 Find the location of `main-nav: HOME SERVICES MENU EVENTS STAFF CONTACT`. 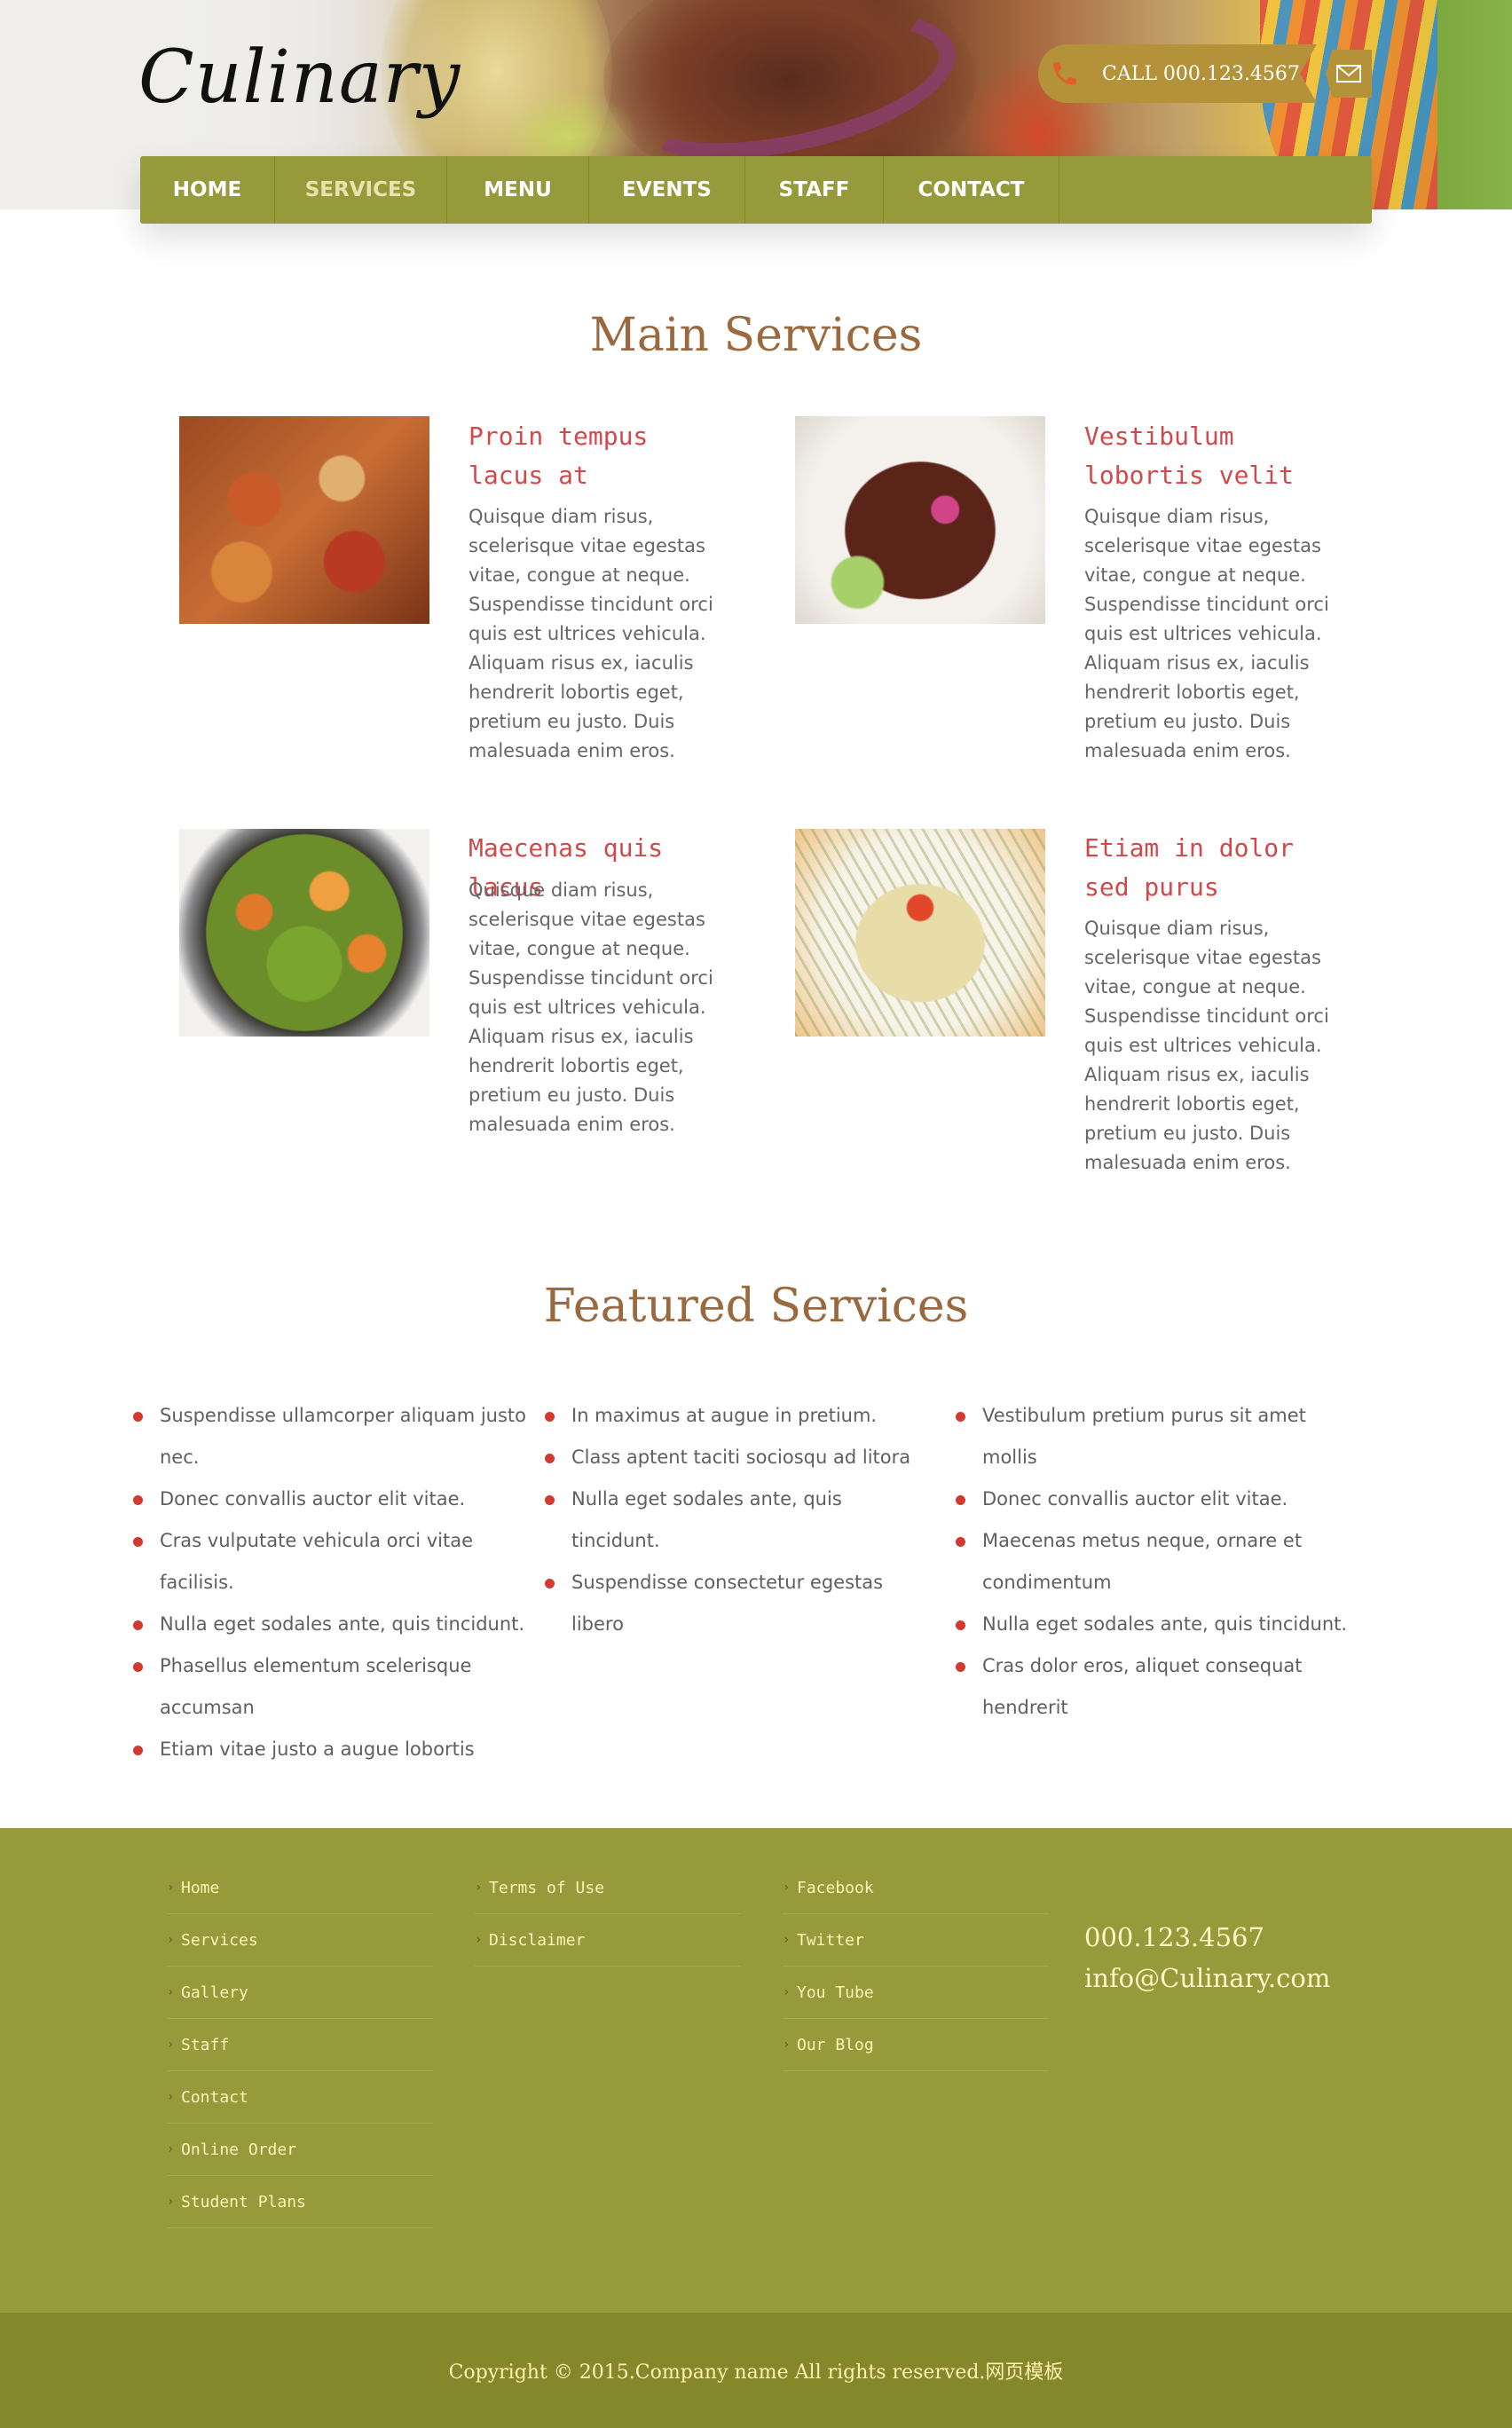

main-nav: HOME SERVICES MENU EVENTS STAFF CONTACT is located at coordinates (756, 190).